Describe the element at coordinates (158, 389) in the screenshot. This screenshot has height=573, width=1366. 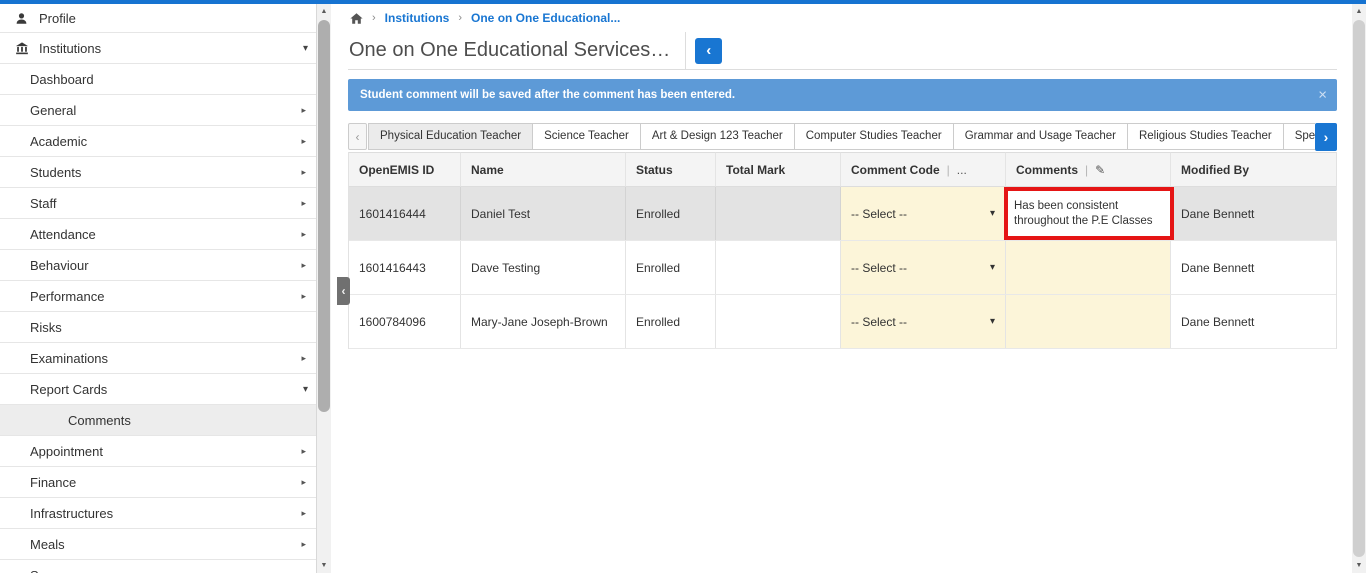
I see `sidebar-item-report-cards: Report Cards ▾` at that location.